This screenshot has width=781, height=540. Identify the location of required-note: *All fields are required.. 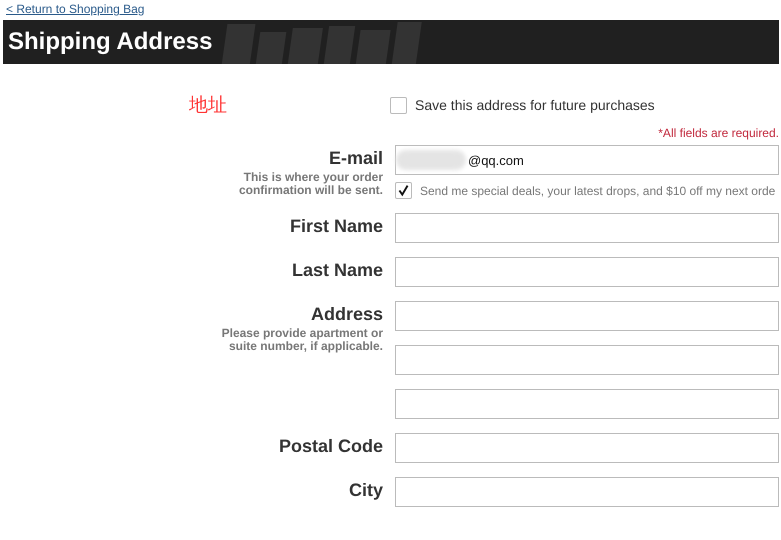
(718, 134).